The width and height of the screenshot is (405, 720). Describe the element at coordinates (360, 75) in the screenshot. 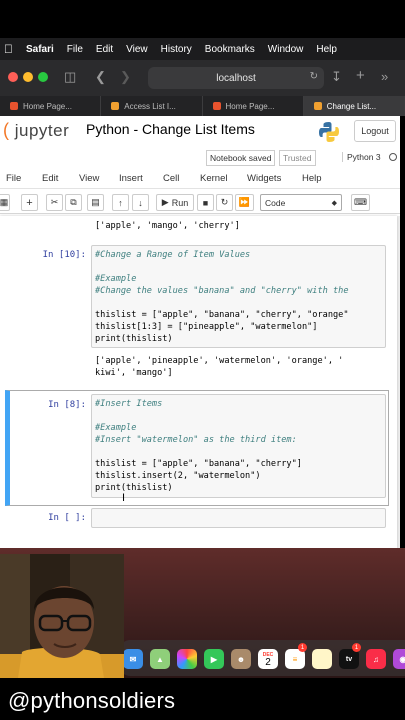

I see `new-tab-icon: +` at that location.